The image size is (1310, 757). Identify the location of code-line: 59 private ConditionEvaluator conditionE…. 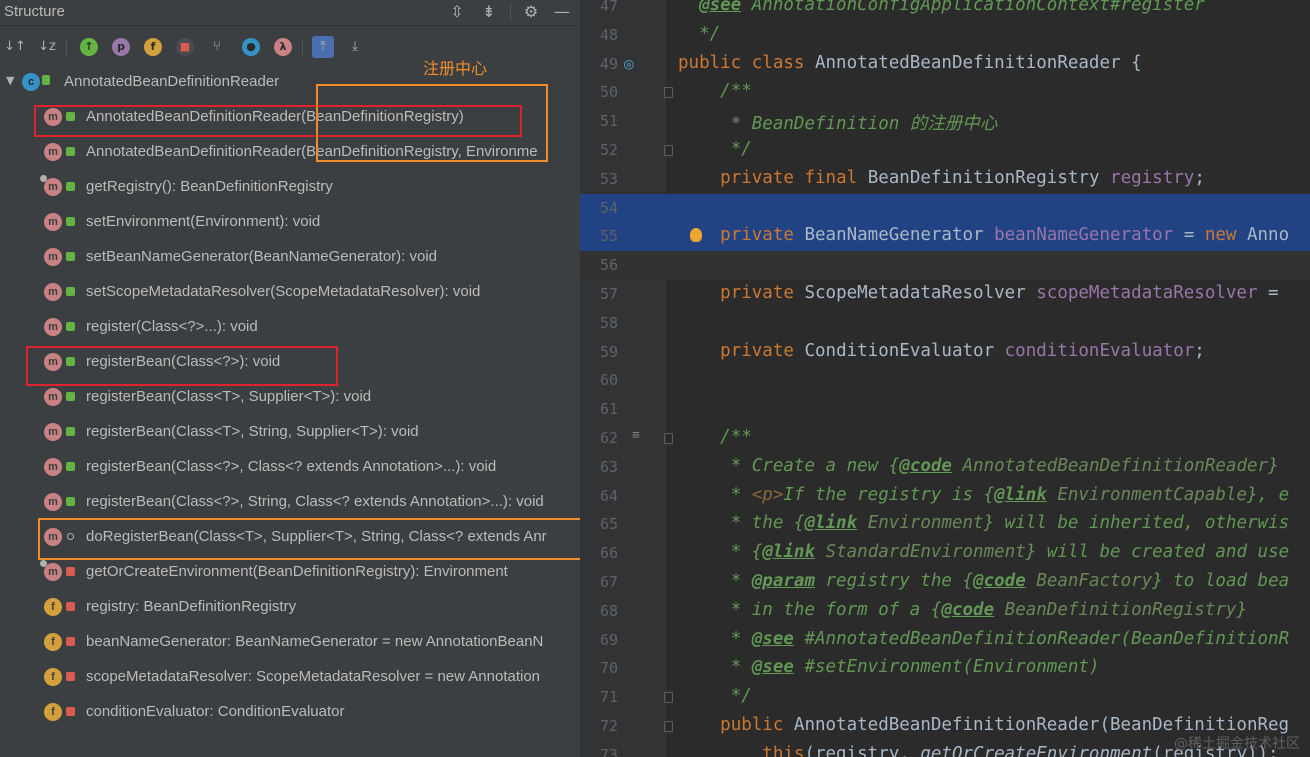
(945, 352).